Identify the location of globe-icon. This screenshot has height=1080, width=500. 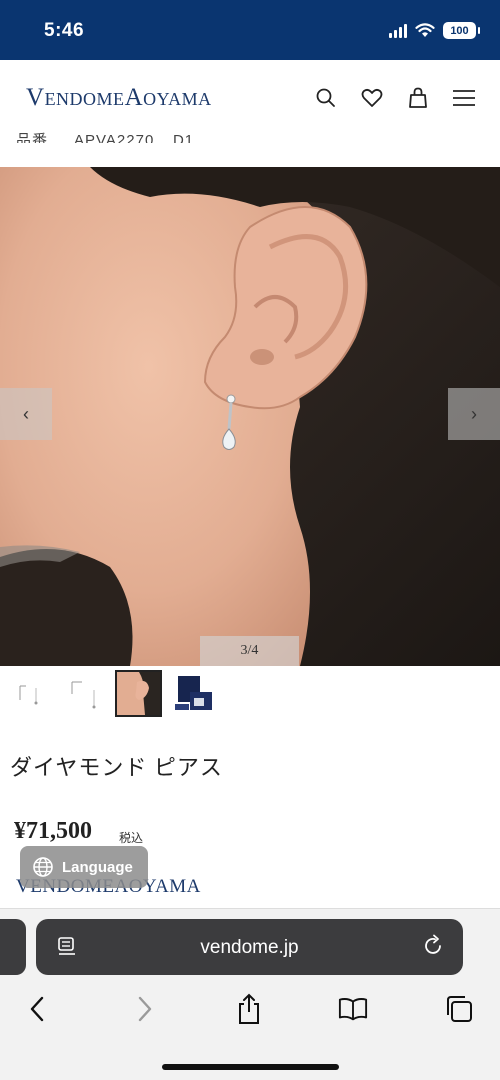
(43, 867).